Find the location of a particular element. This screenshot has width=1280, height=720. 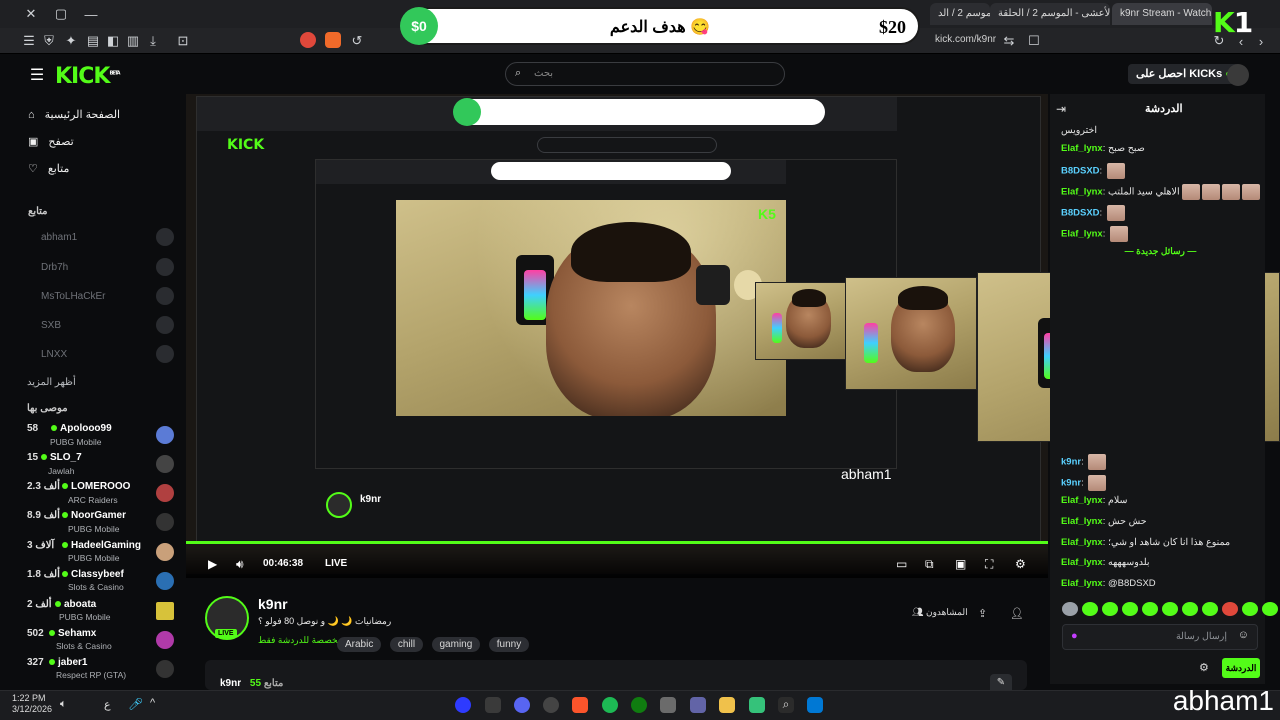

volume-icon: 🔊︎ is located at coordinates (240, 564).